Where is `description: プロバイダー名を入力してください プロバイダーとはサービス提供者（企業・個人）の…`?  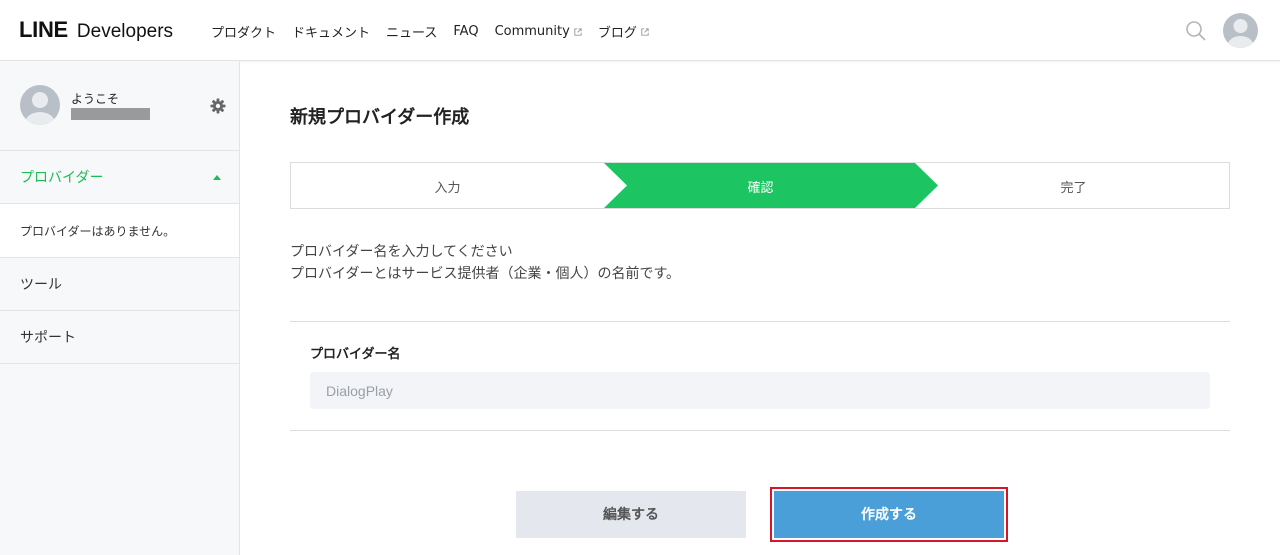
description: プロバイダー名を入力してください プロバイダーとはサービス提供者（企業・個人）の… is located at coordinates (485, 263).